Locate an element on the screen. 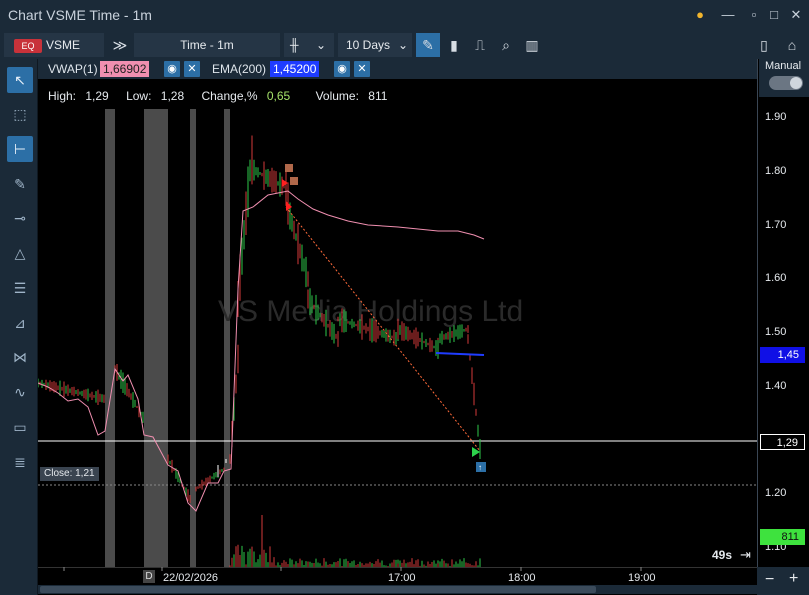 This screenshot has height=595, width=809. high-label: High: is located at coordinates (62, 96).